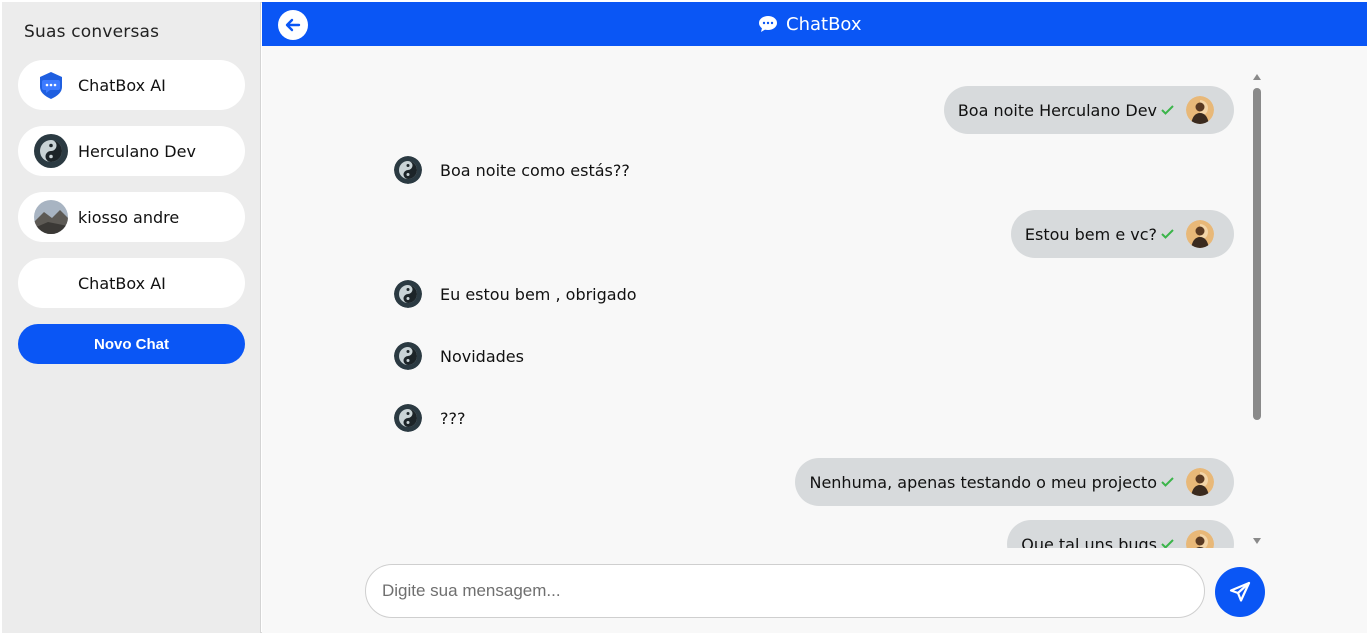  What do you see at coordinates (1090, 234) in the screenshot?
I see `message-text: Estou bem e vc?` at bounding box center [1090, 234].